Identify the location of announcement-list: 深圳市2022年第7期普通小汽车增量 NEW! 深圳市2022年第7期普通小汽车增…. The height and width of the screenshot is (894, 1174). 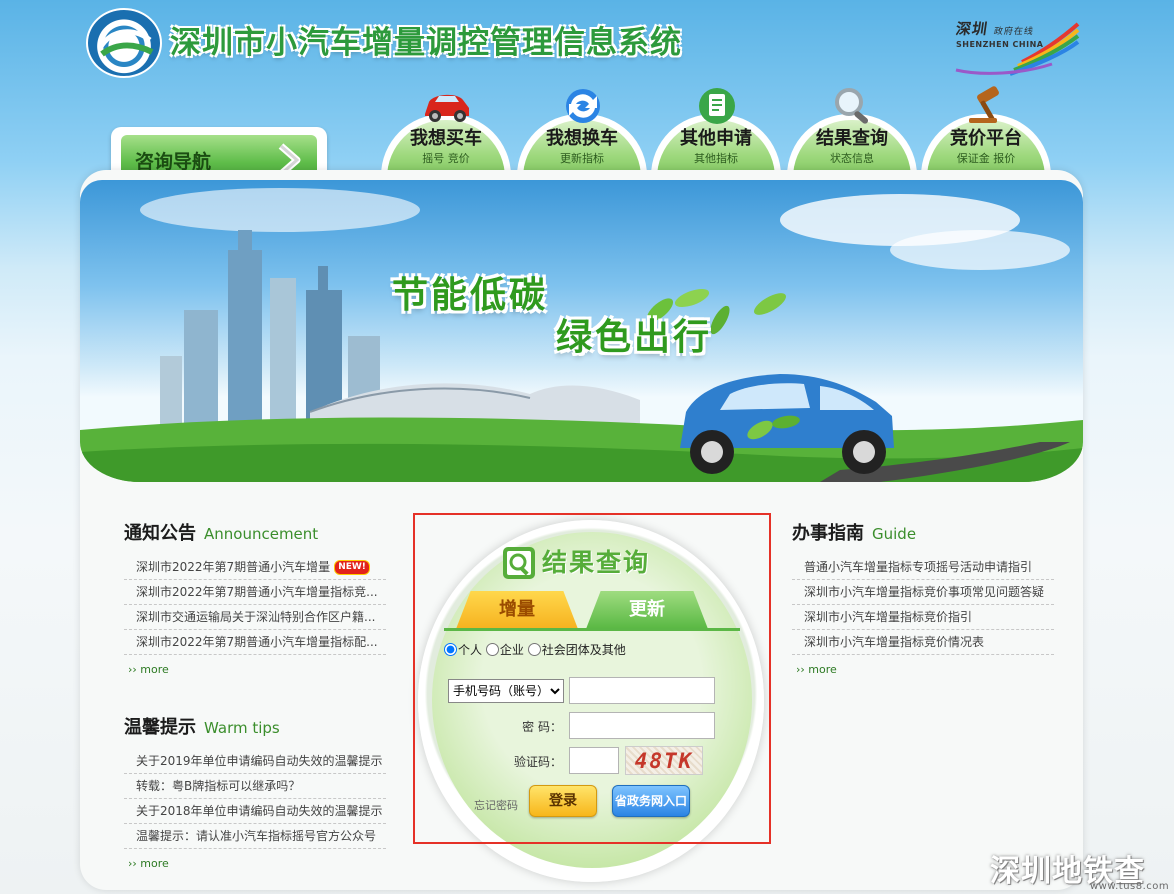
(255, 605).